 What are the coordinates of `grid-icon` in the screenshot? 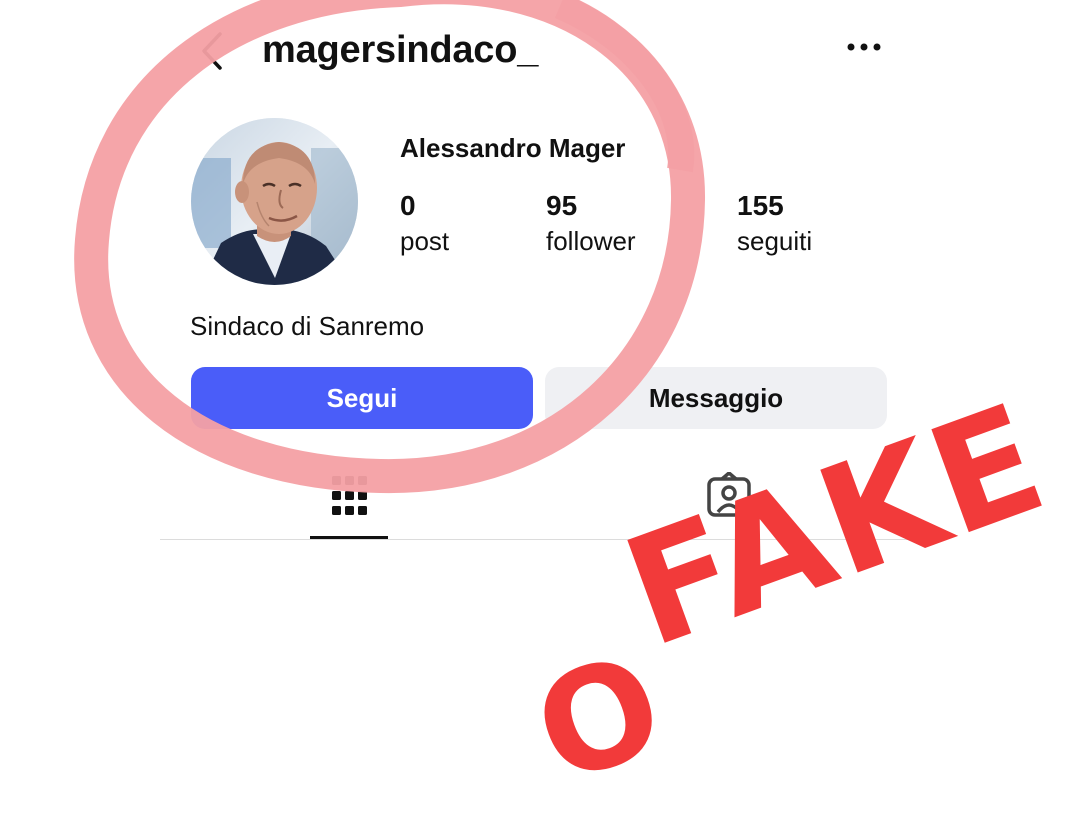 It's located at (349, 495).